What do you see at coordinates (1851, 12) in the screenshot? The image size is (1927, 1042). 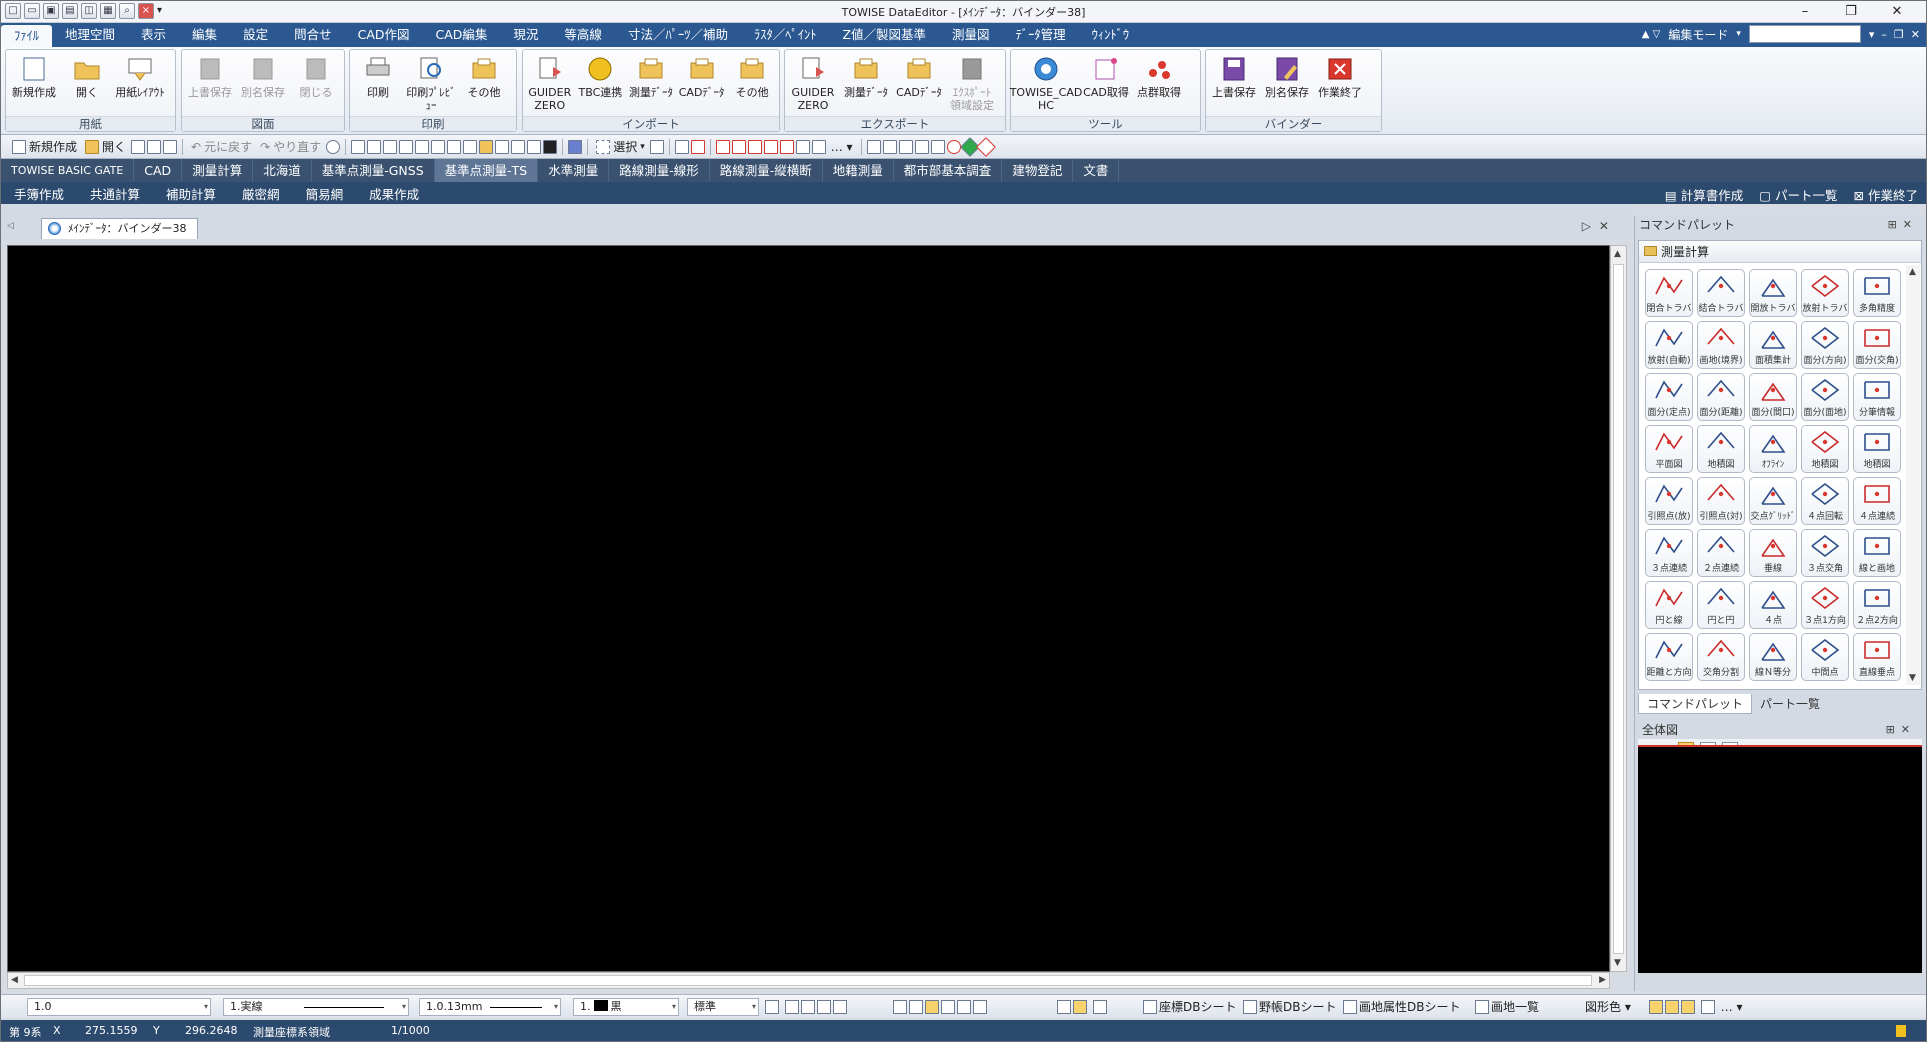 I see `restore-button: ❐` at bounding box center [1851, 12].